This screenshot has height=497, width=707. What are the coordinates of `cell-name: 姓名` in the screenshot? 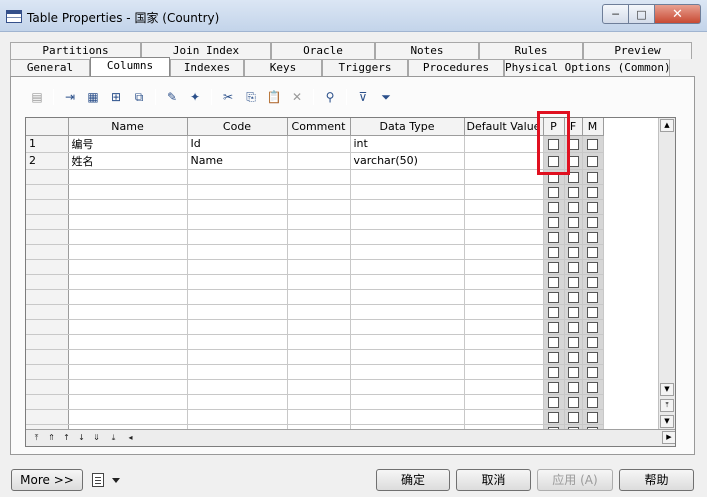 It's located at (128, 161).